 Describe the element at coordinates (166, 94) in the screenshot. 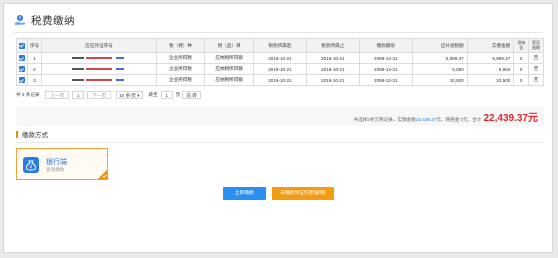

I see `goto-input: 1` at that location.